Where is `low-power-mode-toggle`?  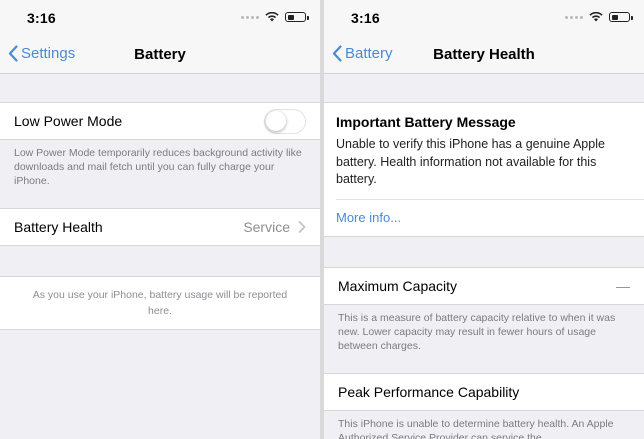
low-power-mode-toggle is located at coordinates (285, 121).